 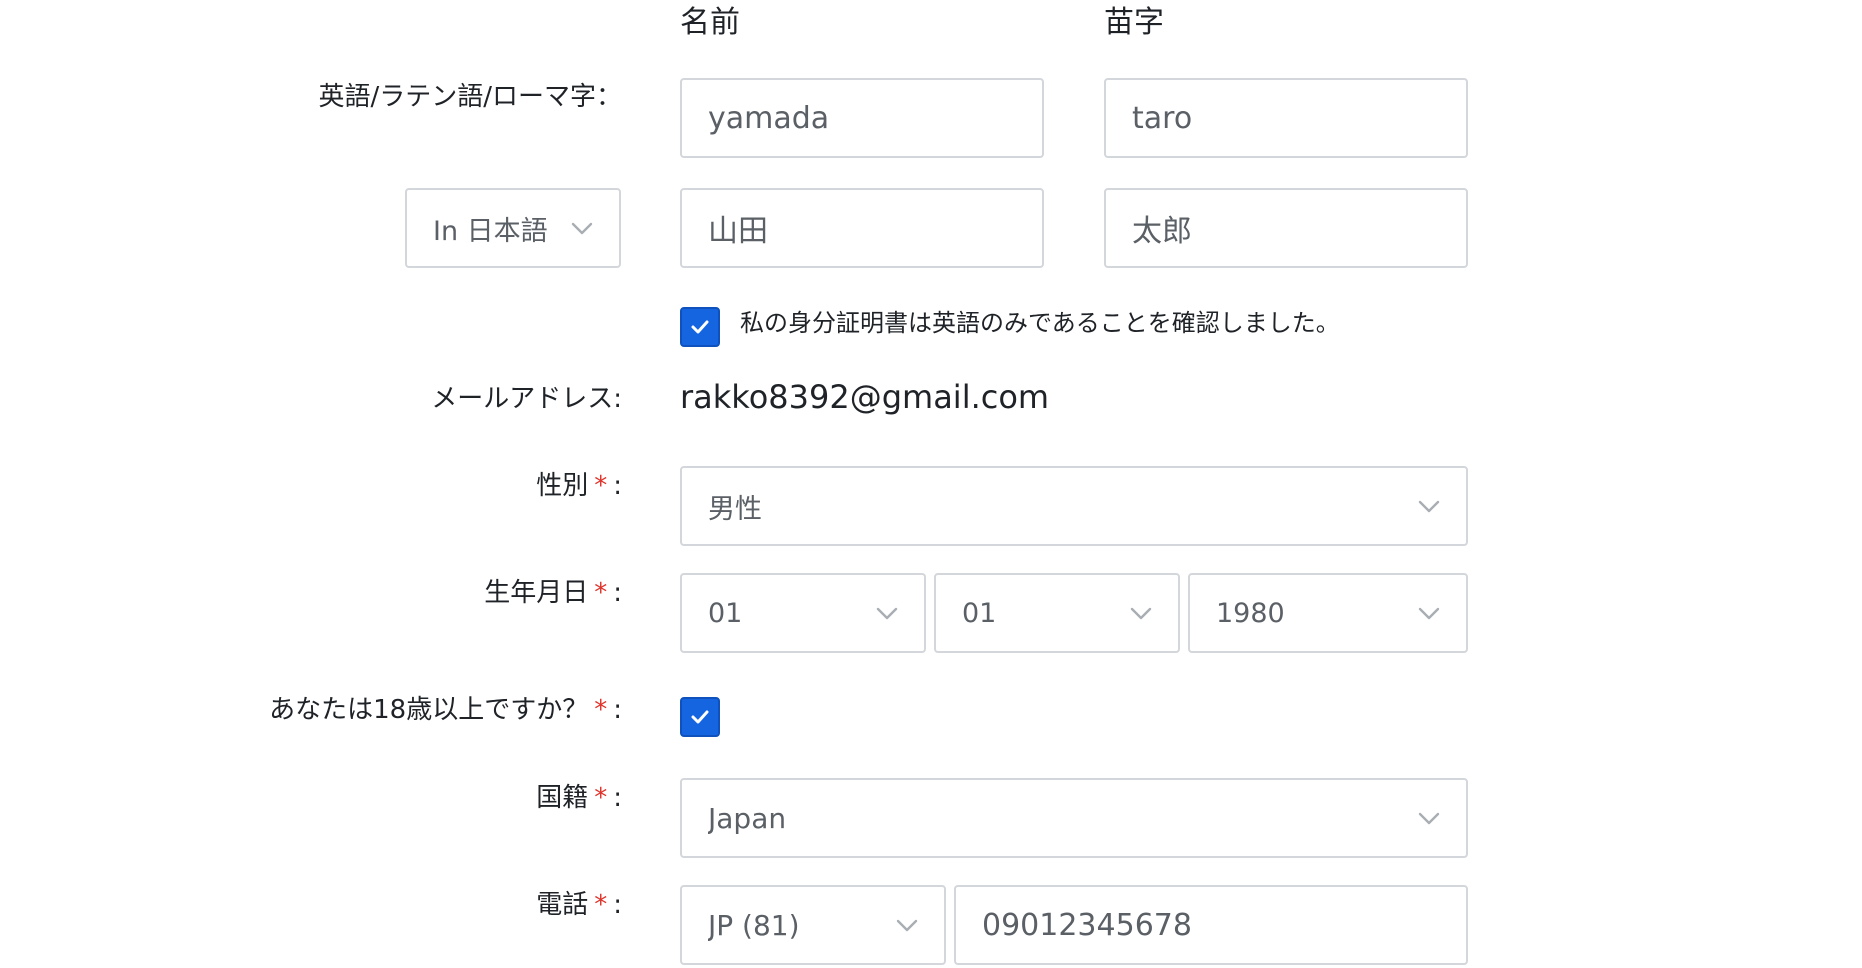 I want to click on birthdate-label-text: 生年月日, so click(x=536, y=593).